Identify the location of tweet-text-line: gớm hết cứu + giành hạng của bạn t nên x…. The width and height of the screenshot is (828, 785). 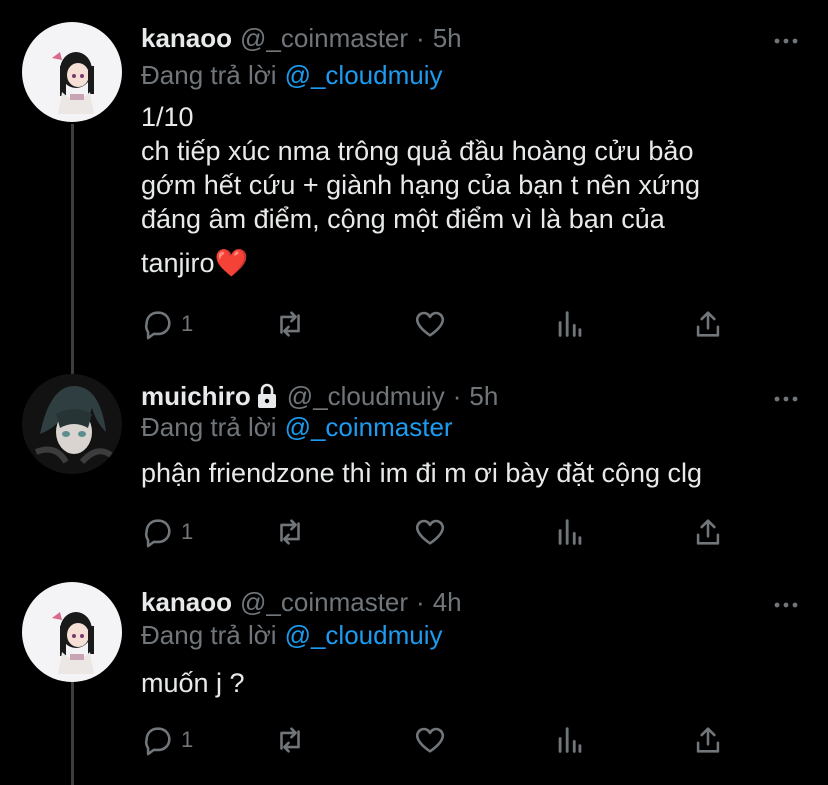
(420, 185).